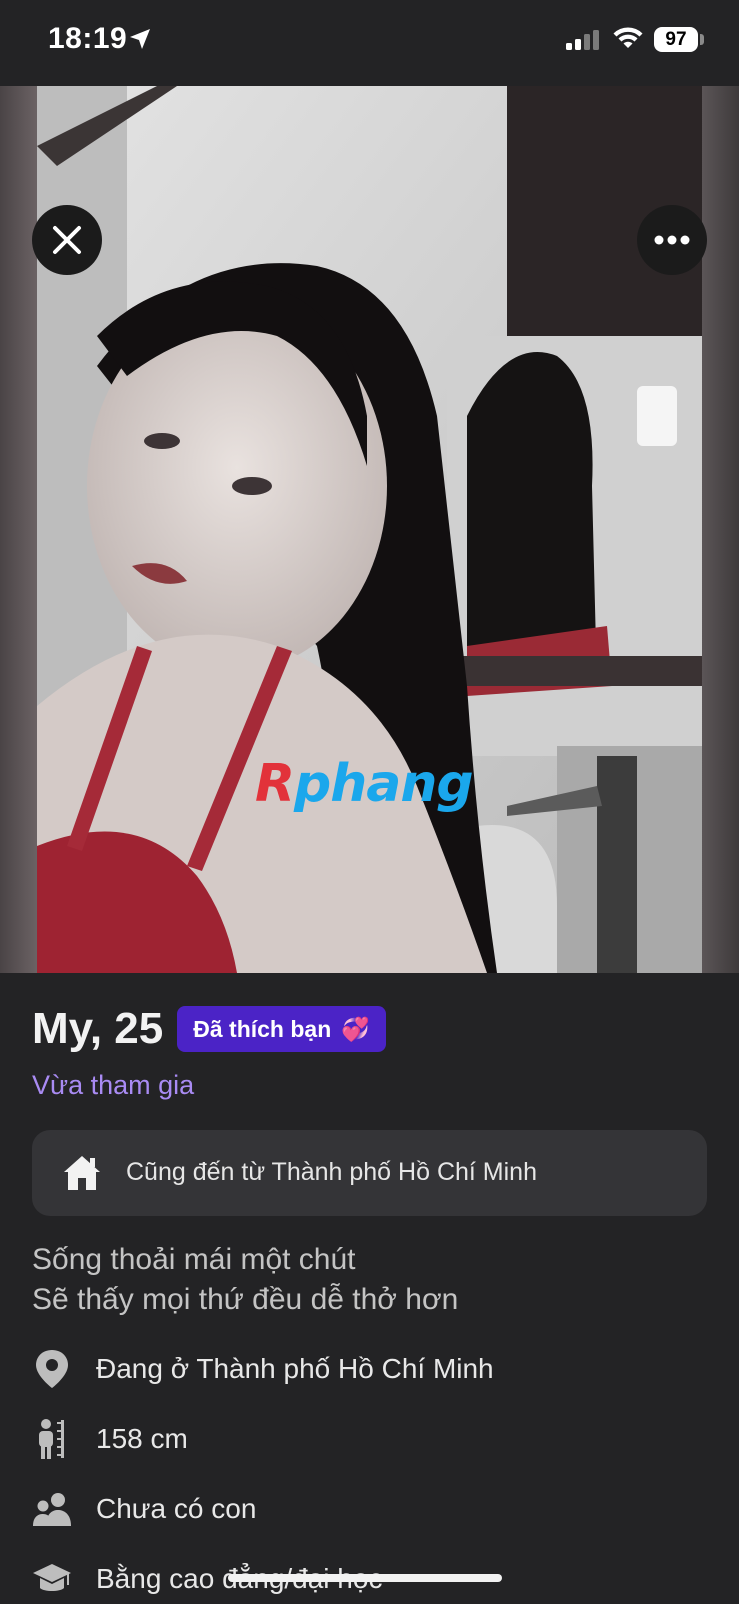 The image size is (739, 1604). I want to click on hometown-card: Cũng đến từ Thành phố Hồ Chí Minh, so click(369, 1173).